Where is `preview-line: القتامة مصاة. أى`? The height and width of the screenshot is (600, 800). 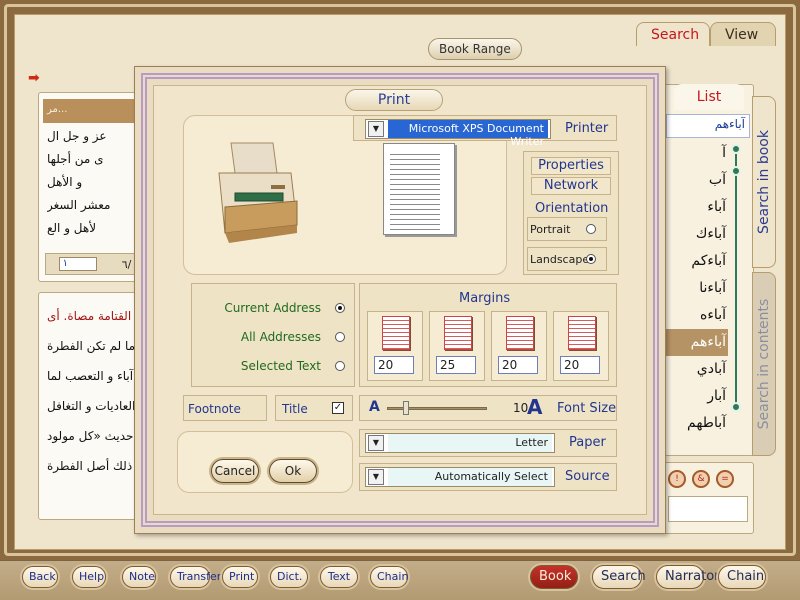 preview-line: القتامة مصاة. أى is located at coordinates (89, 316).